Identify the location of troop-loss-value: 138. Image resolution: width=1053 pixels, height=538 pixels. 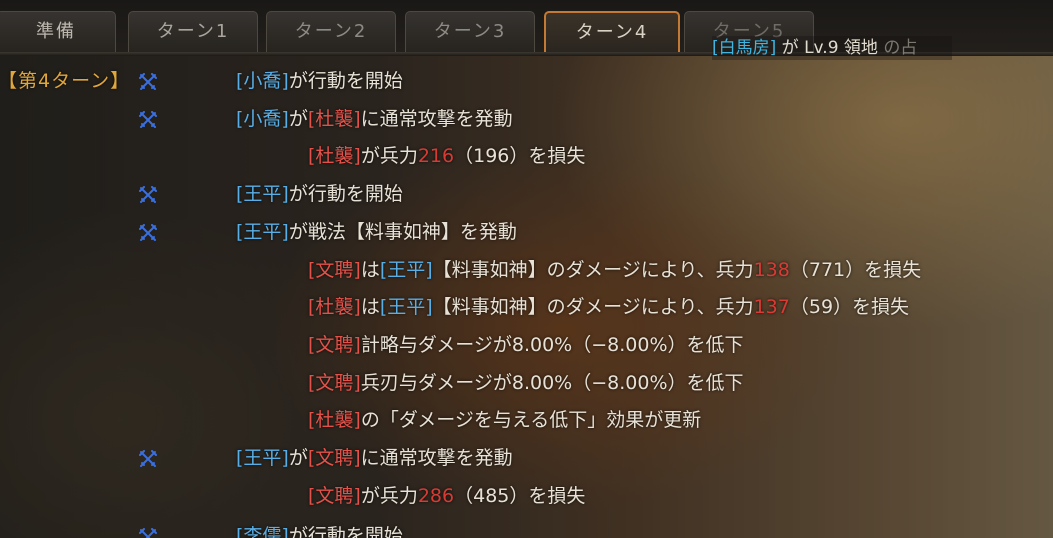
(771, 269).